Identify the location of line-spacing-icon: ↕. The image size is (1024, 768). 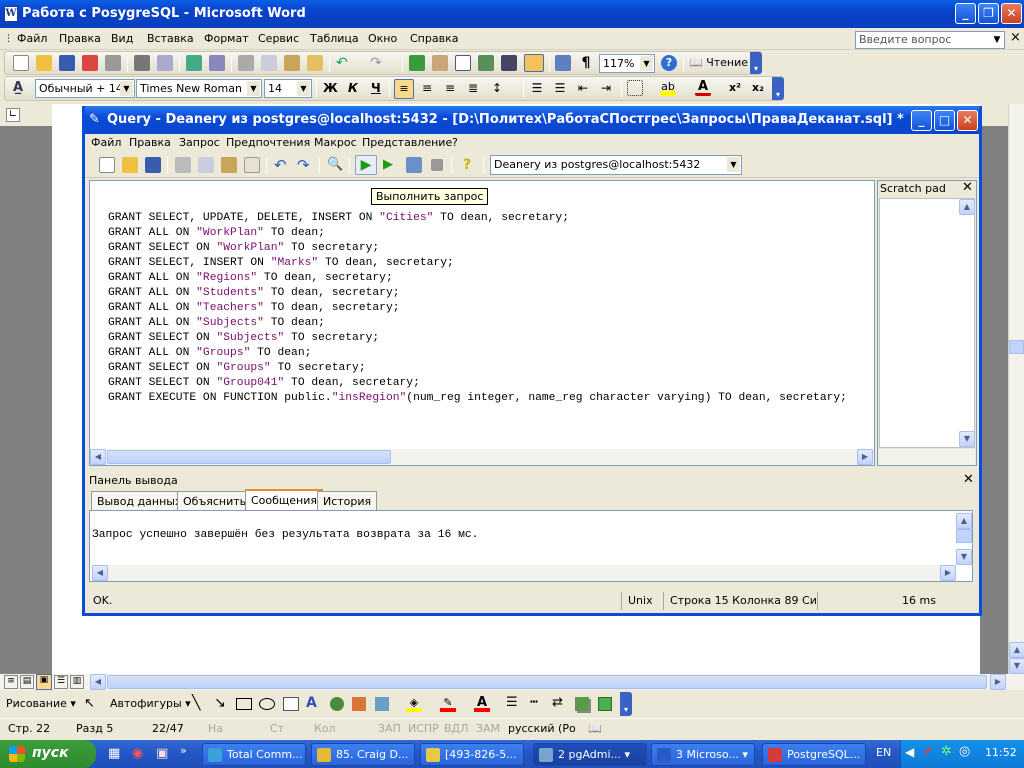
(497, 88).